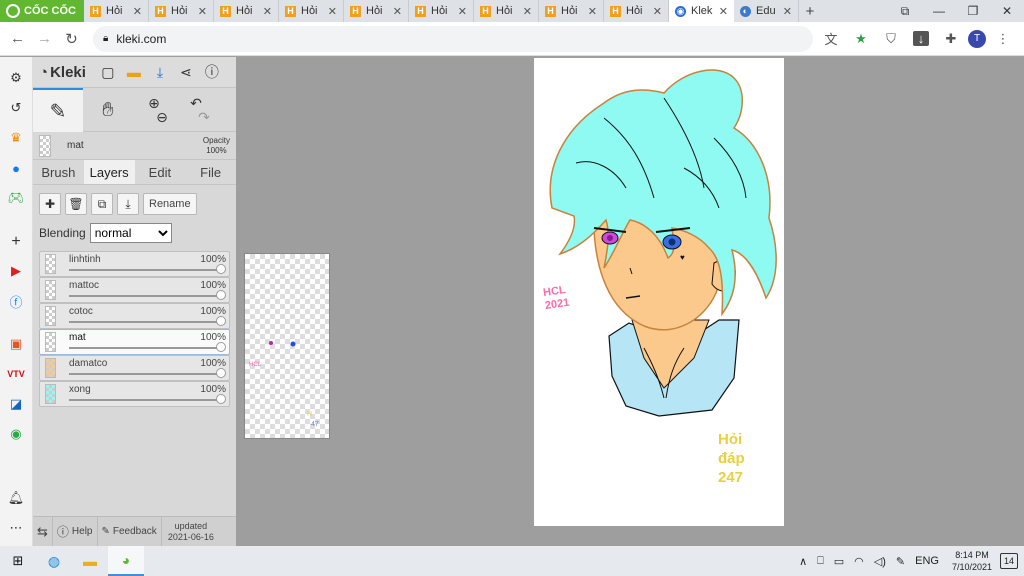 Image resolution: width=1024 pixels, height=576 pixels. Describe the element at coordinates (16, 108) in the screenshot. I see `history-icon: ↺` at that location.